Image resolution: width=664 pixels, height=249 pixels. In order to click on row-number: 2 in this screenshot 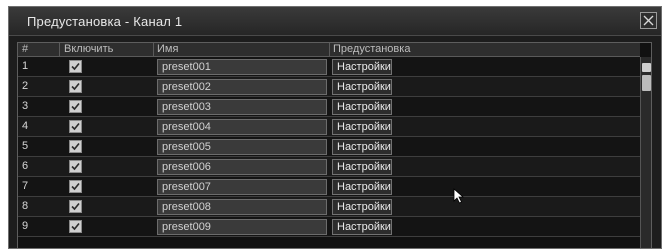, I will do `click(25, 86)`.